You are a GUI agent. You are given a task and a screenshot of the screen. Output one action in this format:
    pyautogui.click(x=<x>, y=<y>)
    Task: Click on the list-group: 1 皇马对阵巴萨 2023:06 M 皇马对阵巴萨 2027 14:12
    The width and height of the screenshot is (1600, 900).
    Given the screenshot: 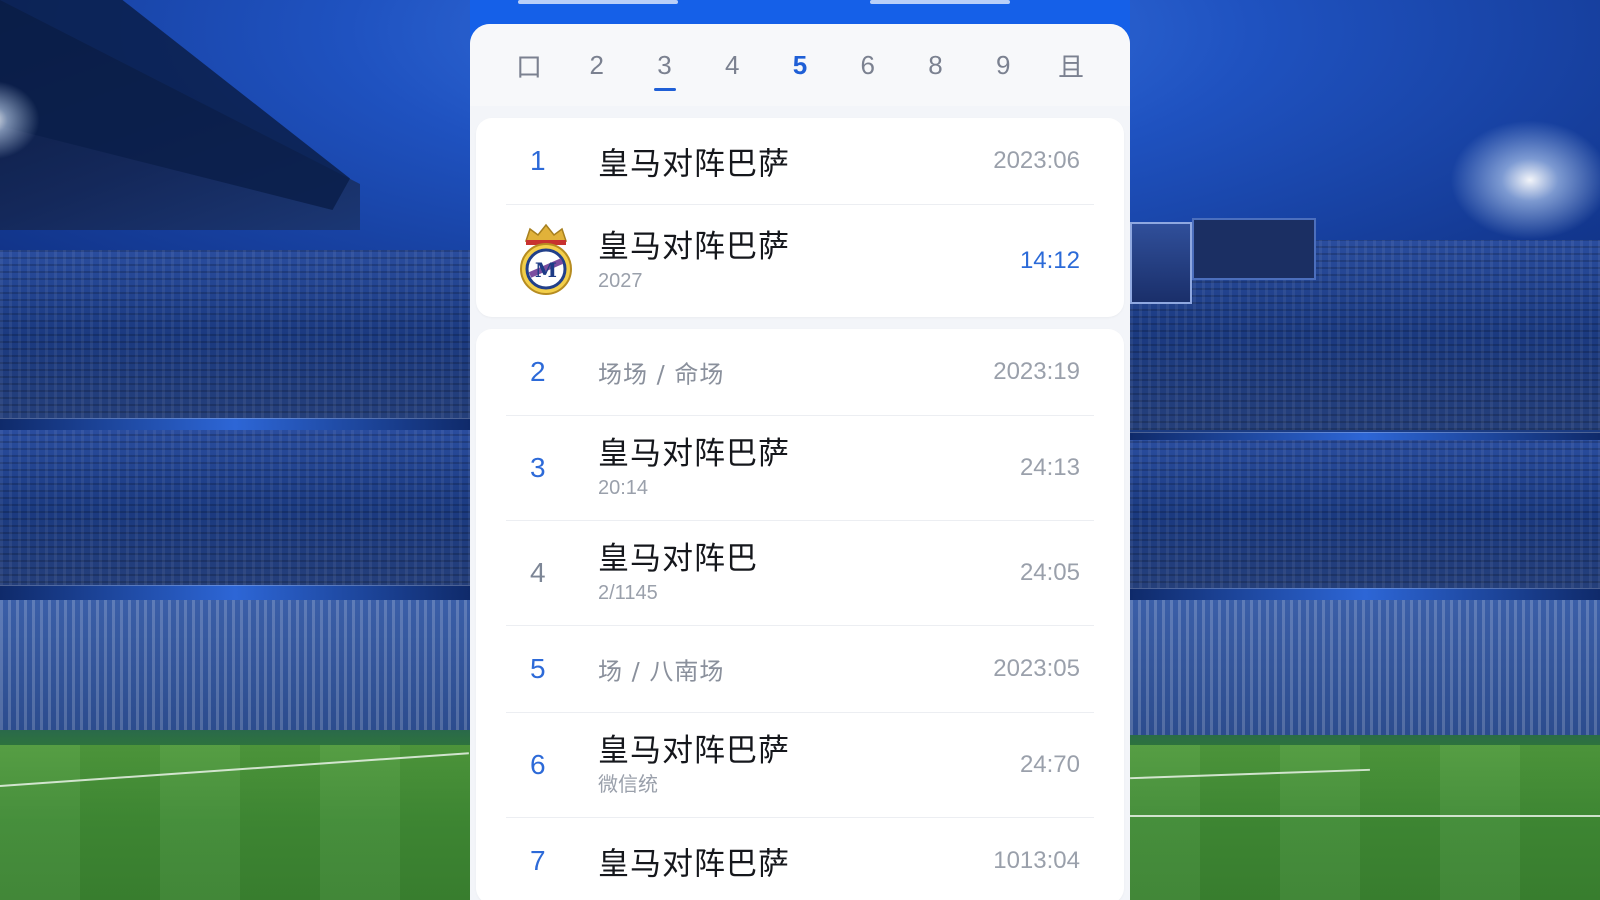 What is the action you would take?
    pyautogui.click(x=800, y=217)
    